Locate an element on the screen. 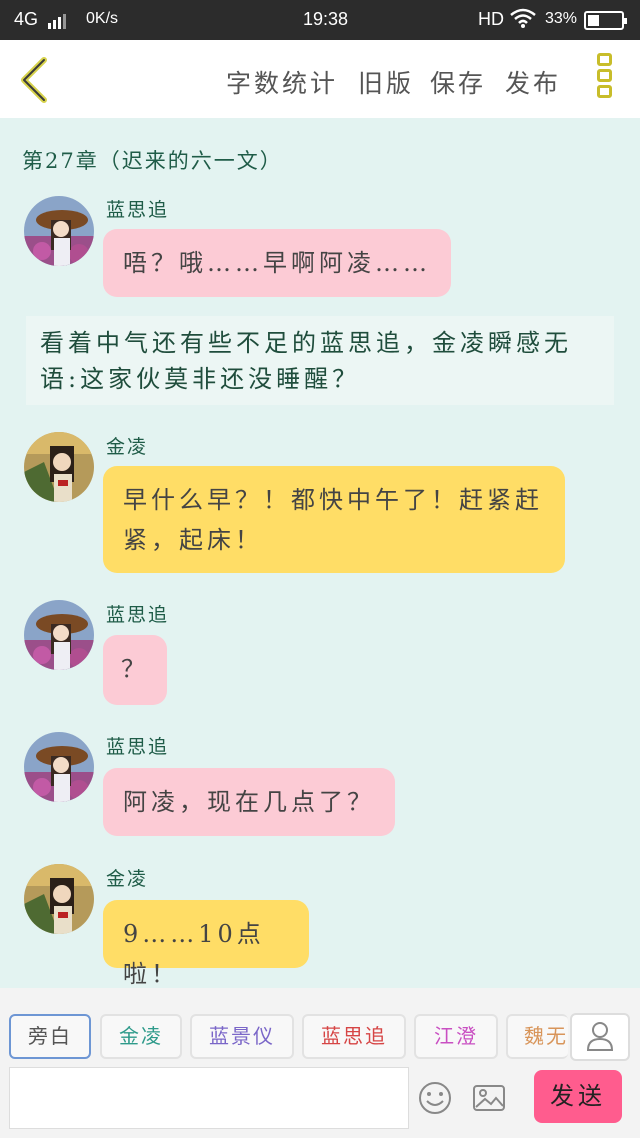  battery-icon is located at coordinates (603, 19).